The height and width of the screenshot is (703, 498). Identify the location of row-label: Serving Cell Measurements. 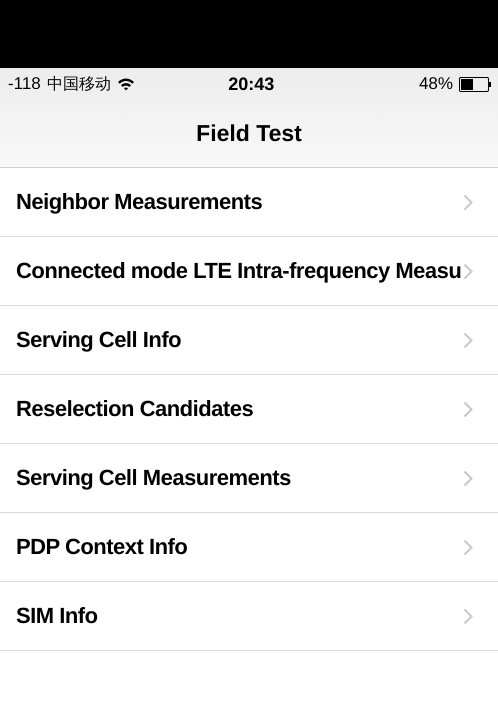
(153, 478).